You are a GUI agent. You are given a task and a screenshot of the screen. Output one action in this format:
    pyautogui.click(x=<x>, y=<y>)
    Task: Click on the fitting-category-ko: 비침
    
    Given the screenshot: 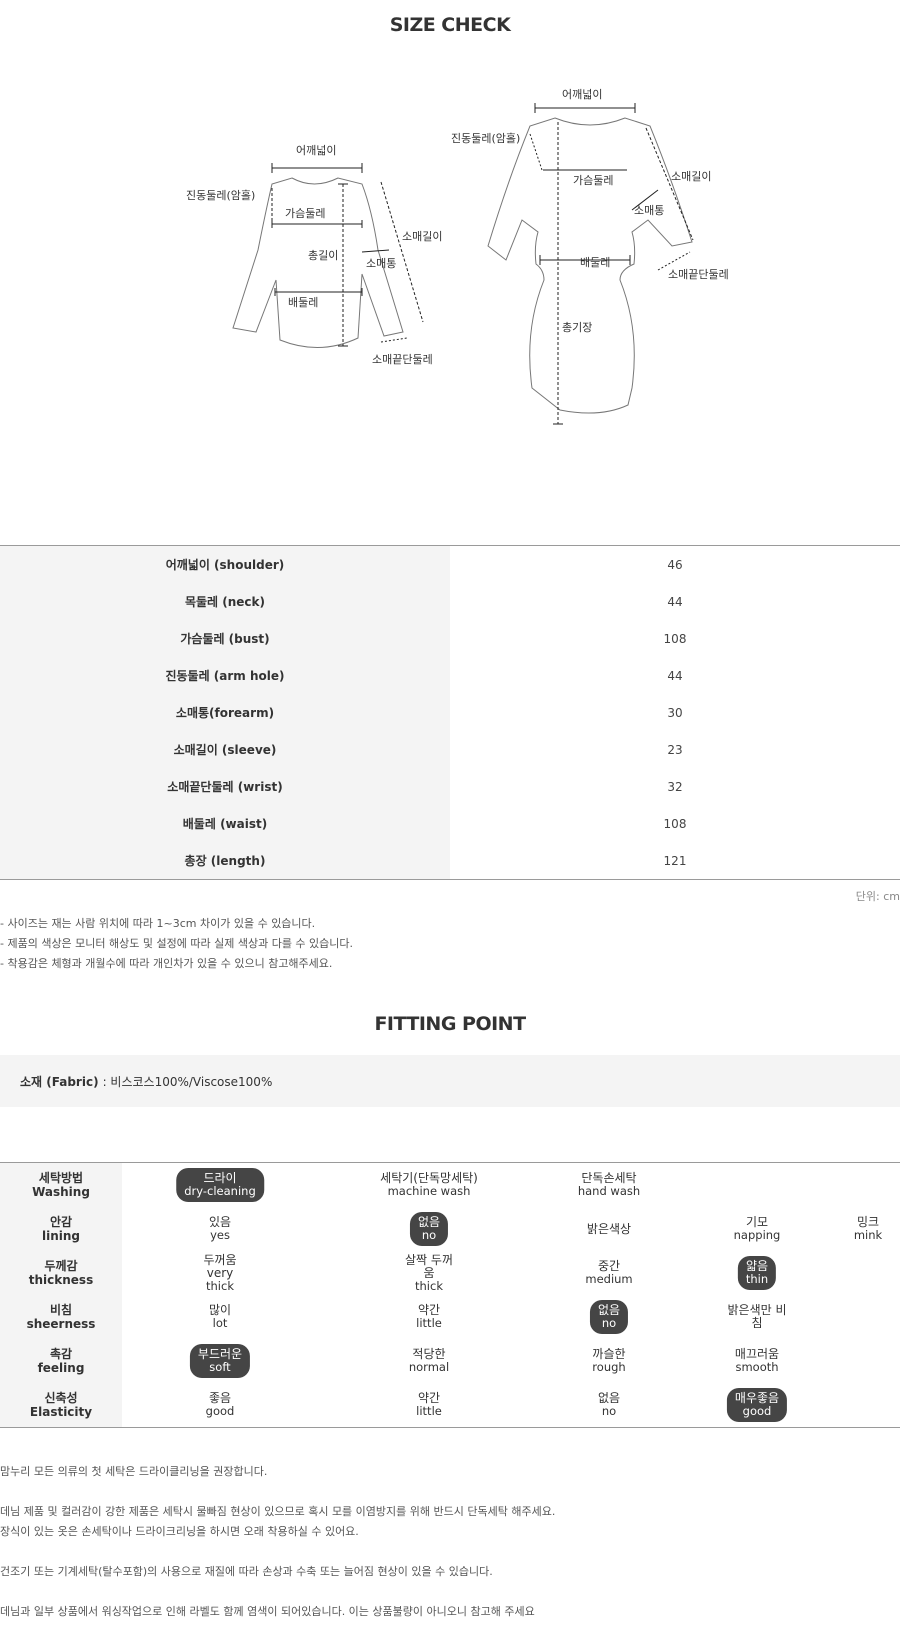 What is the action you would take?
    pyautogui.click(x=61, y=1310)
    